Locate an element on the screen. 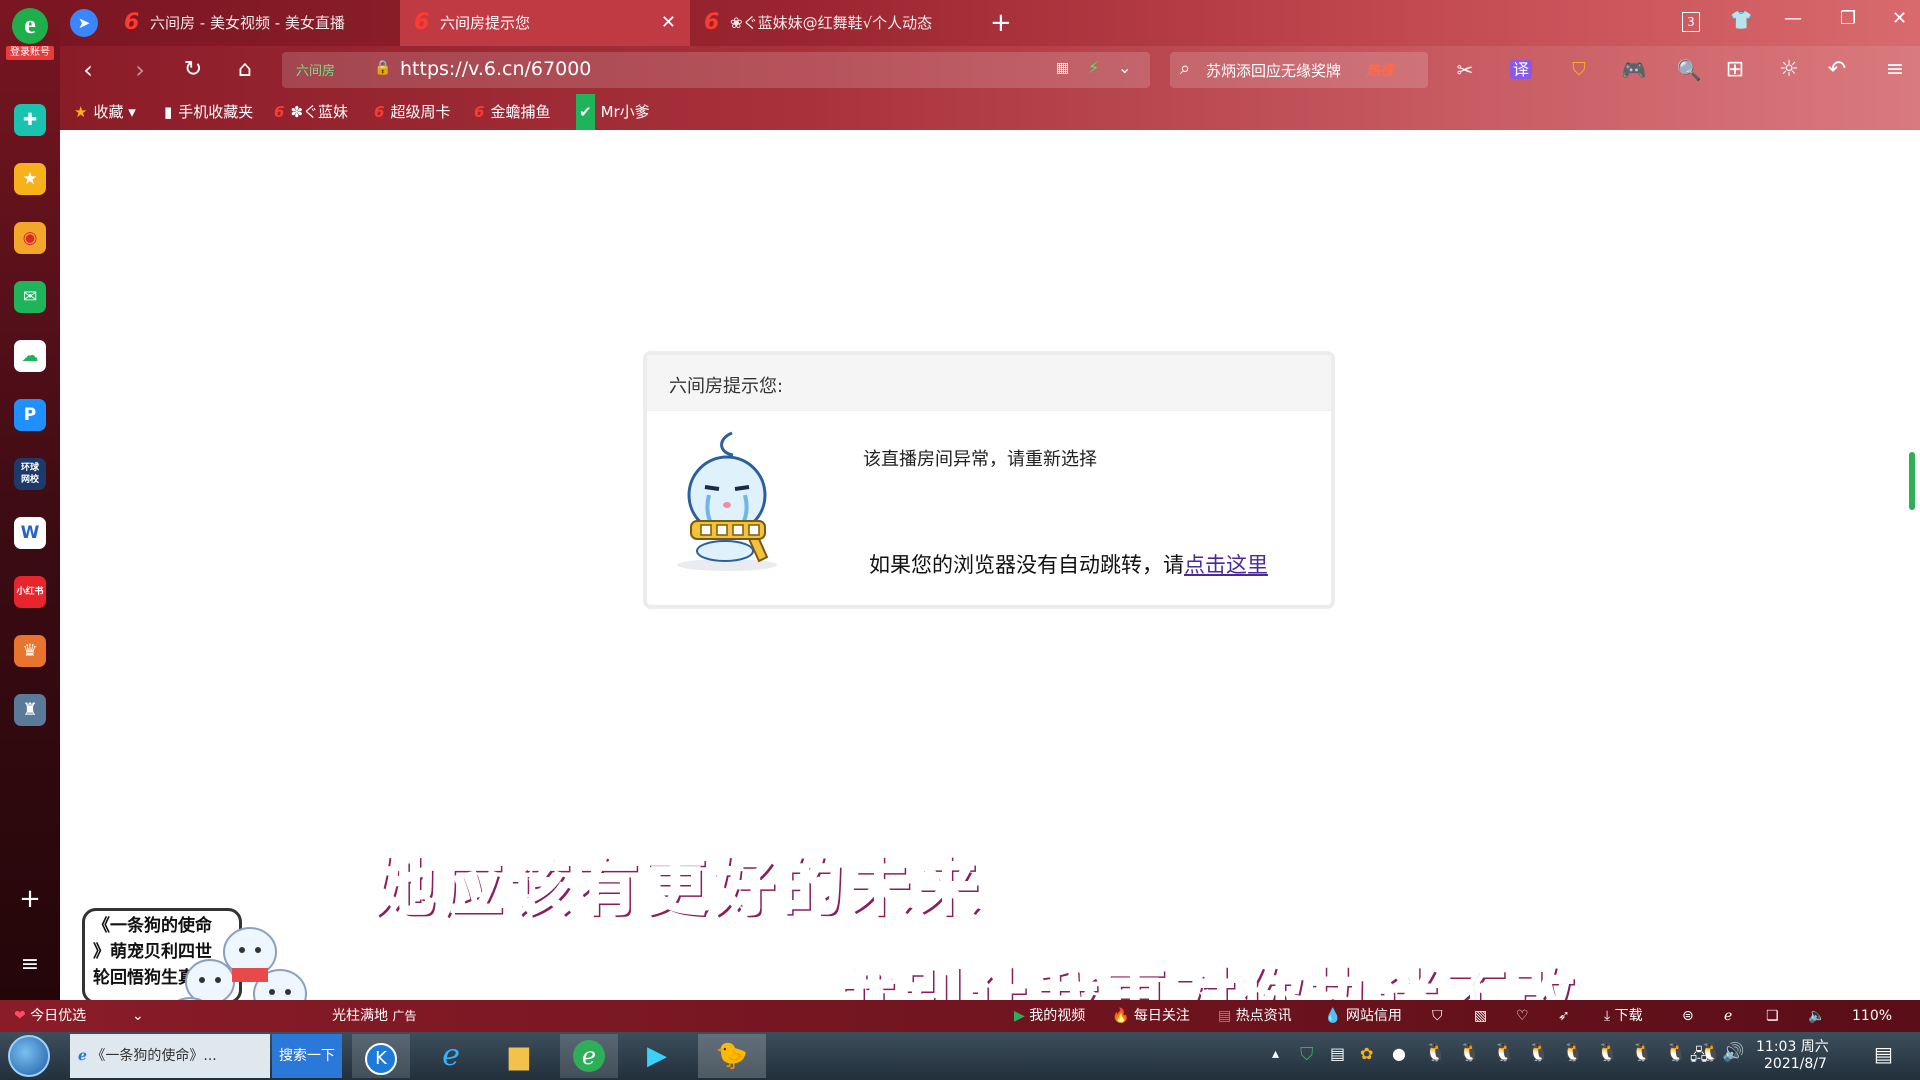 The image size is (1920, 1080). clock-date: 2021/8/7 is located at coordinates (1795, 1064).